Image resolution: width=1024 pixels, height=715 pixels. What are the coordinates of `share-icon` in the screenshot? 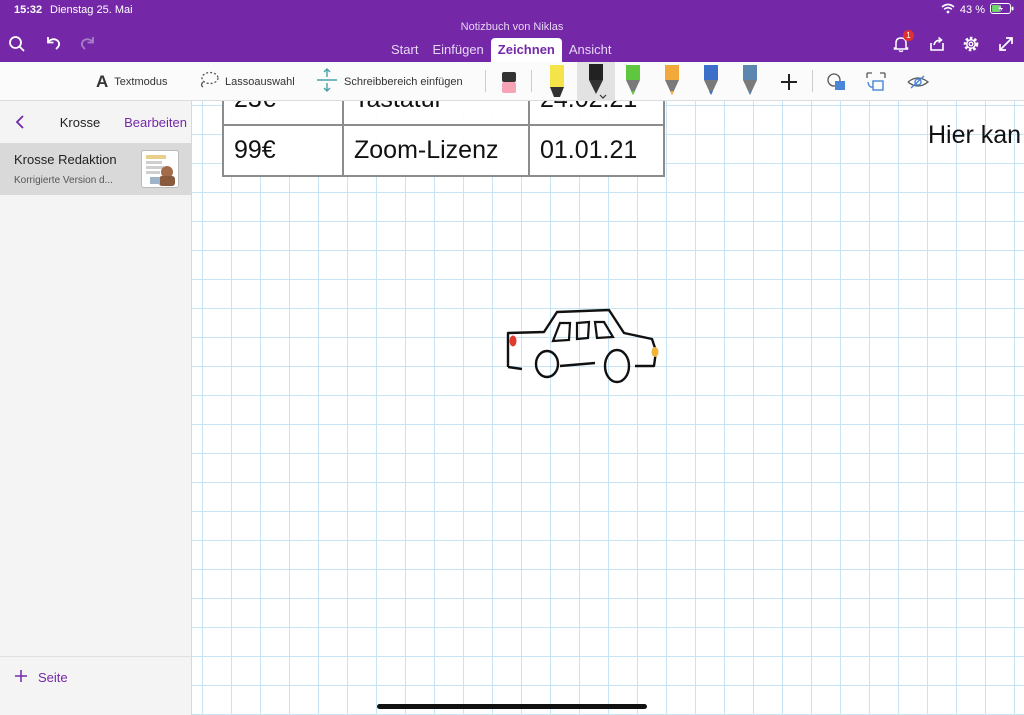 It's located at (937, 44).